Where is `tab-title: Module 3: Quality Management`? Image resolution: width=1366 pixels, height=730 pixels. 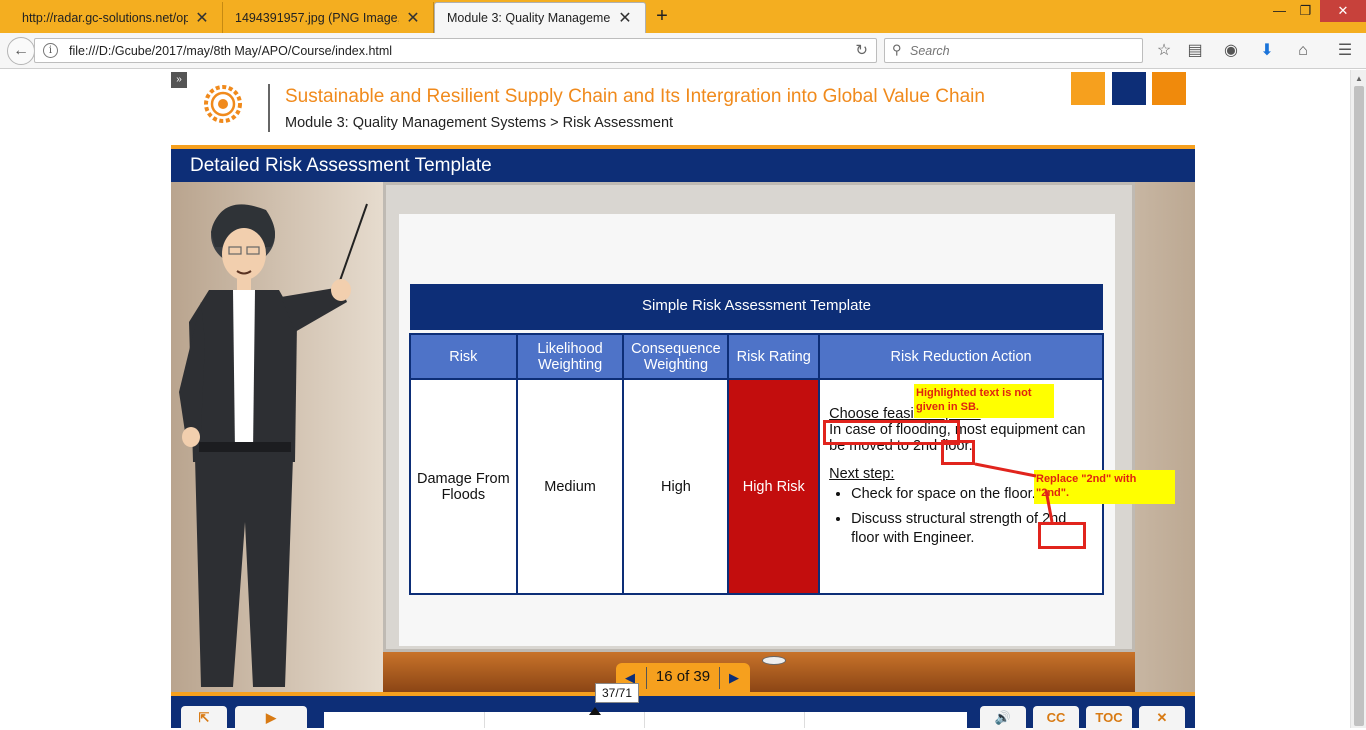 tab-title: Module 3: Quality Management is located at coordinates (529, 18).